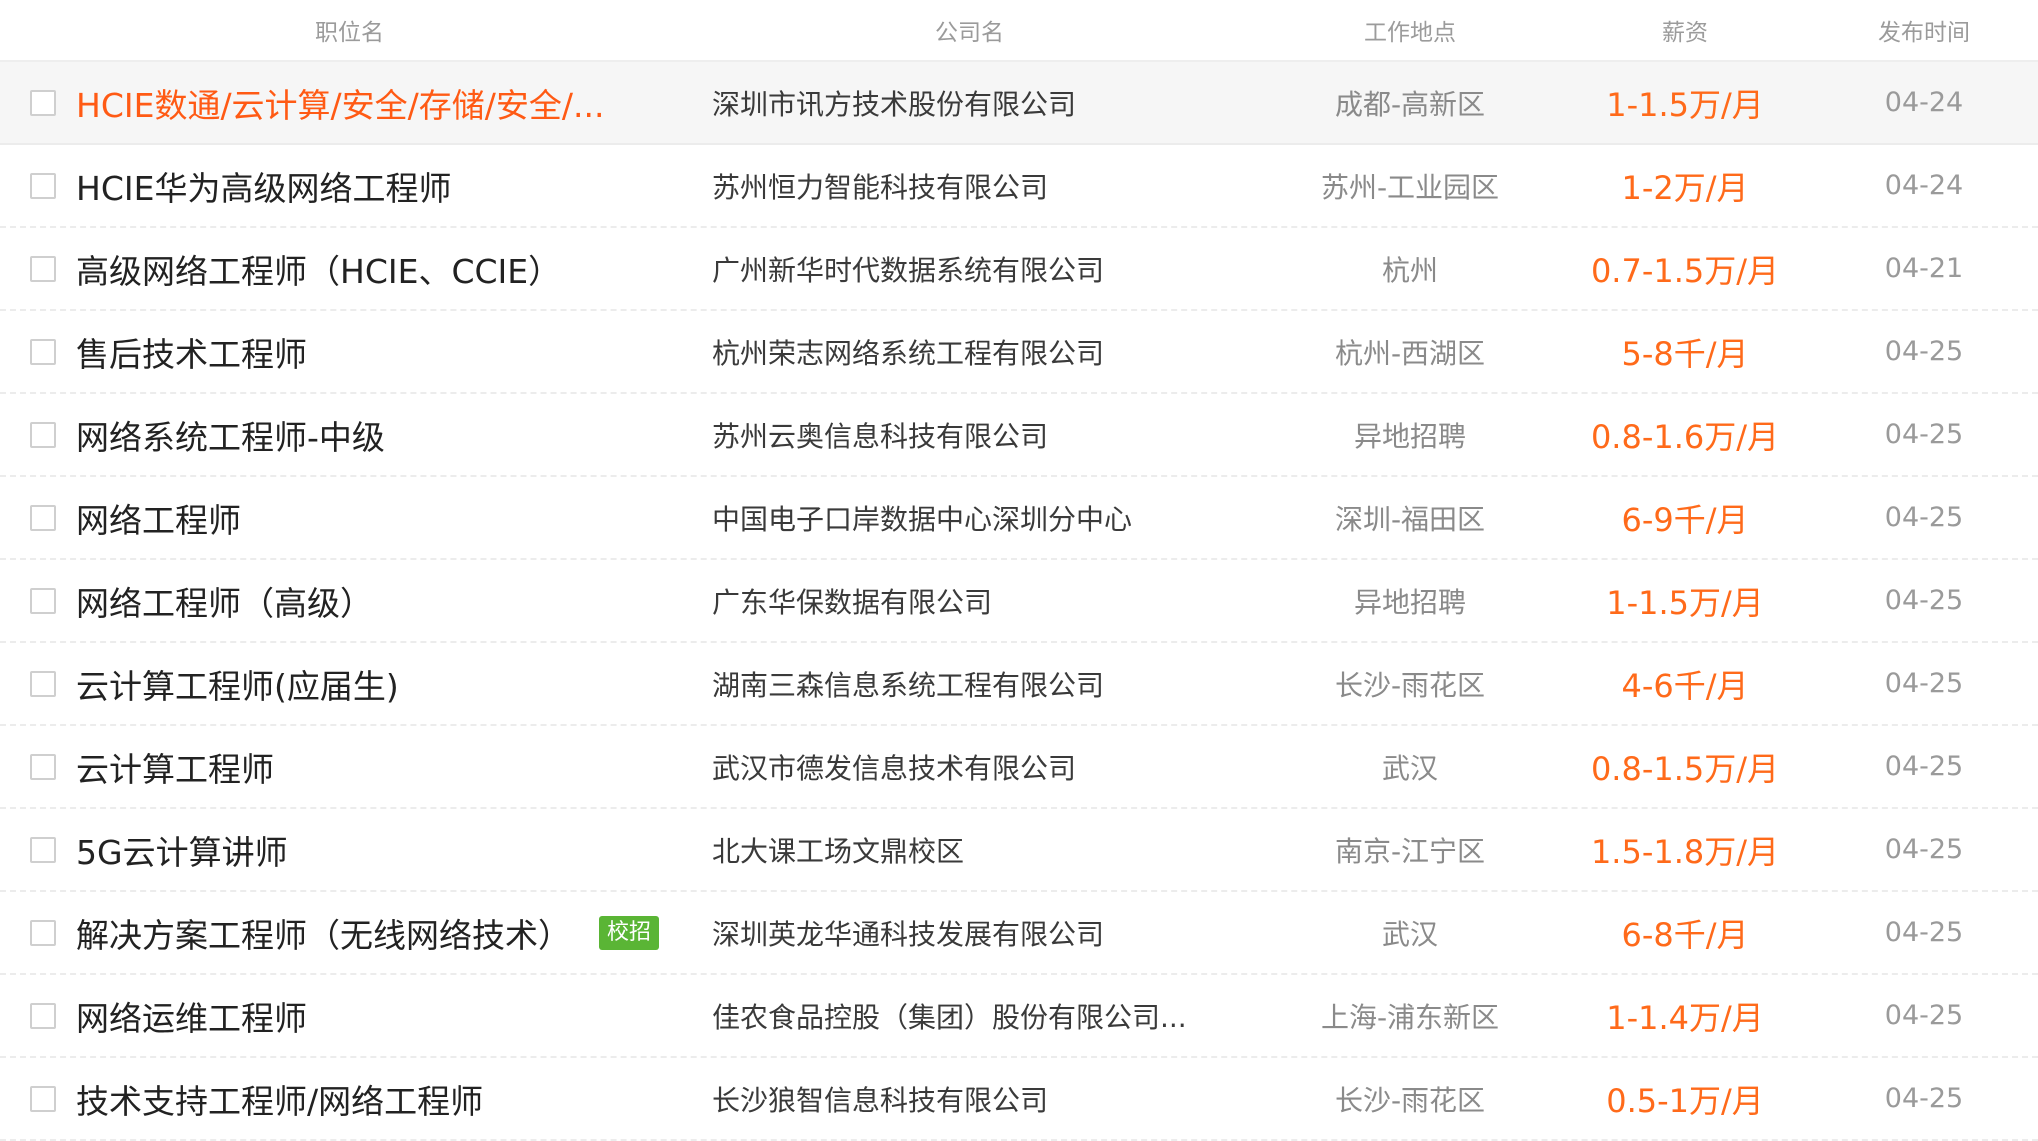  I want to click on table-row: 网络工程师（高级） 广东华保数据有限公司 异地招聘 1-1.5万/月 04-25, so click(1019, 601).